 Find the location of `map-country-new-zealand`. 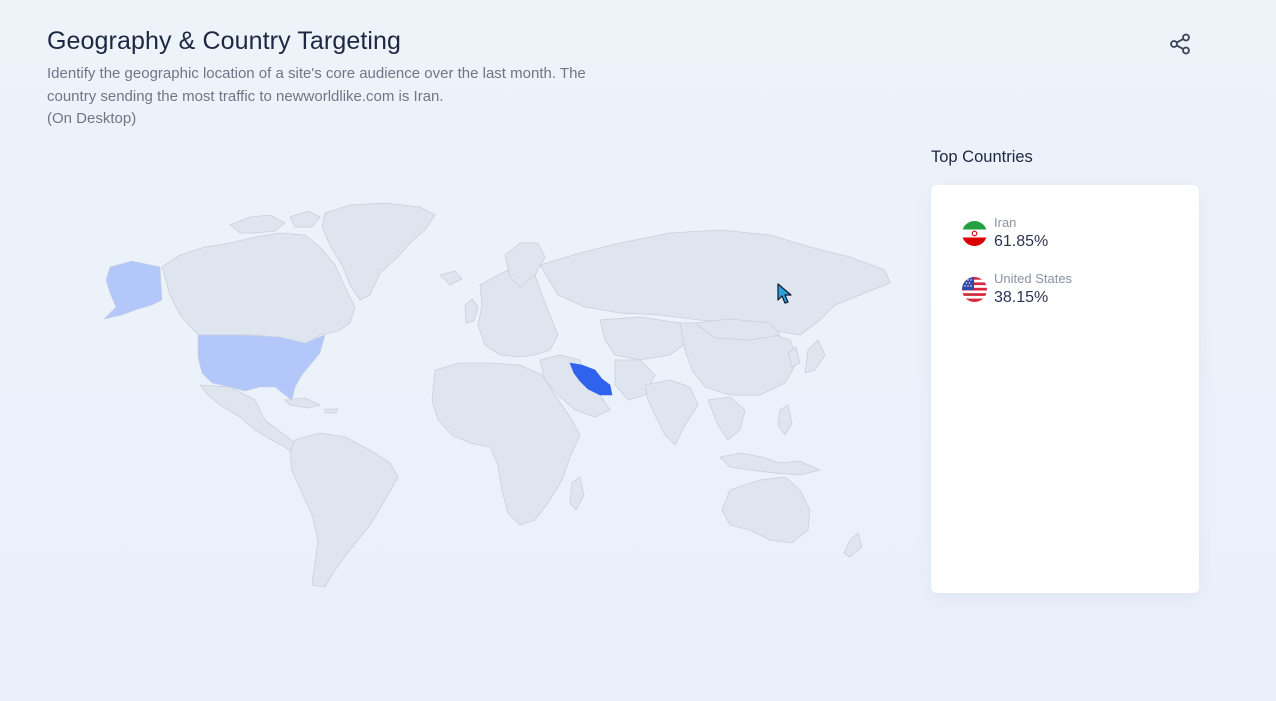

map-country-new-zealand is located at coordinates (853, 545).